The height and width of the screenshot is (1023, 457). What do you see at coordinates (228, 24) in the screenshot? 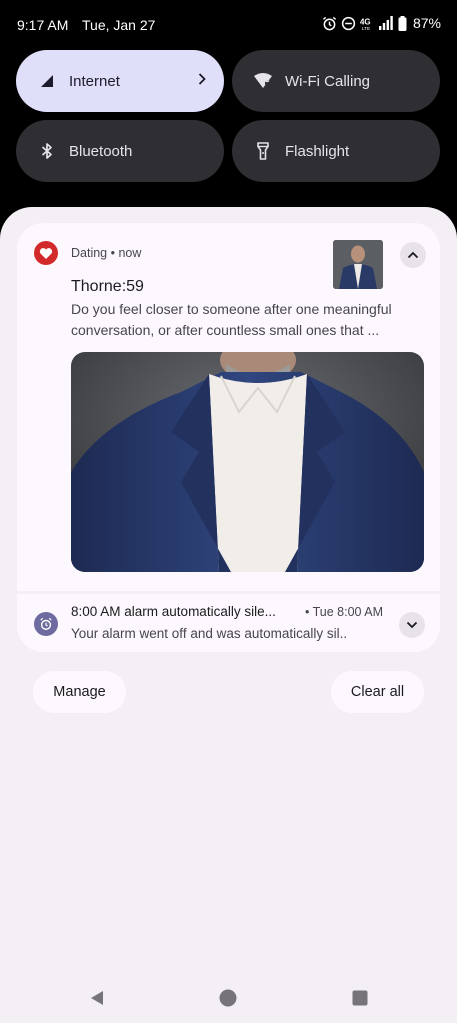
I see `status-bar: 9:17 AM Tue, Jan 27 4G LTE 87%` at bounding box center [228, 24].